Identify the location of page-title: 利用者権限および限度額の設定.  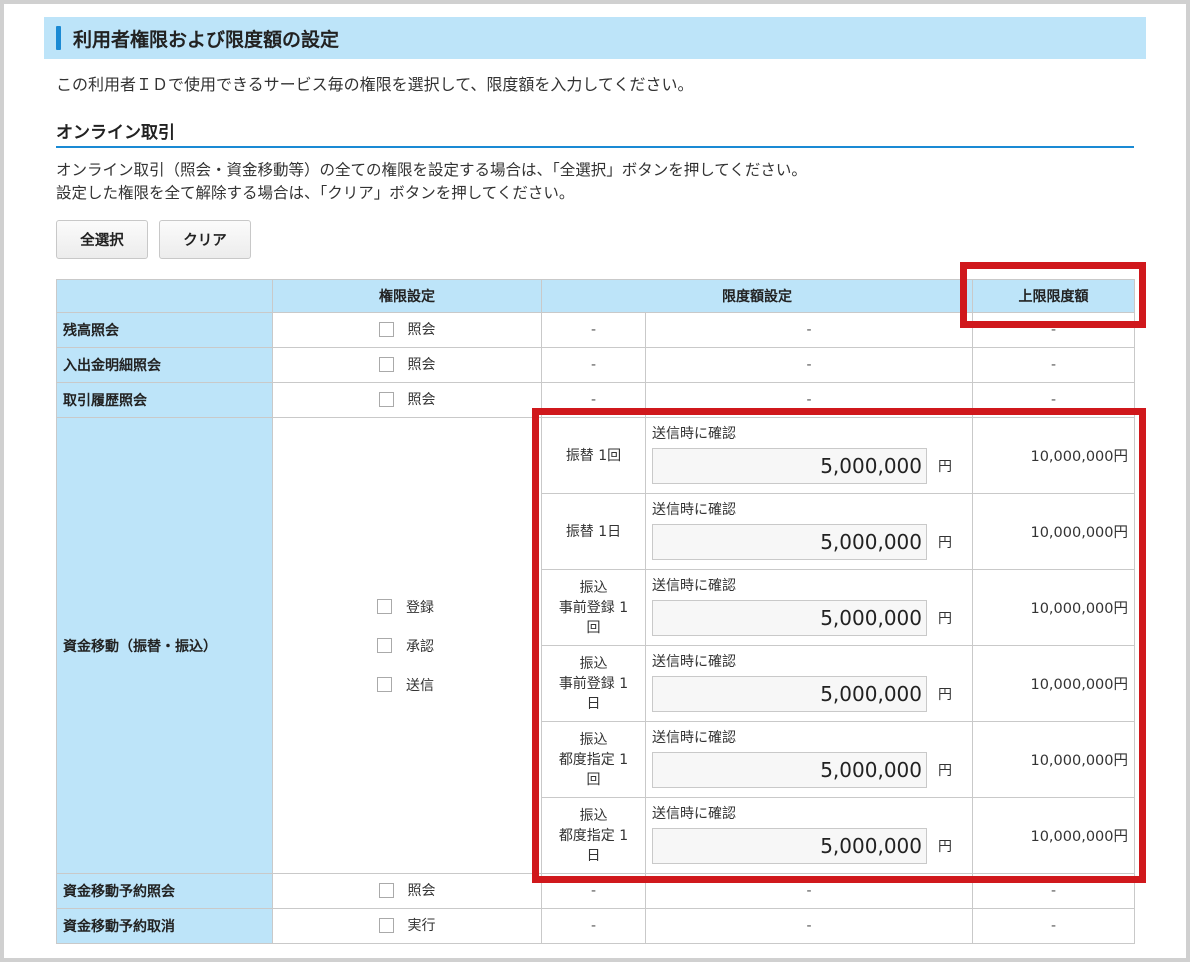
(206, 39).